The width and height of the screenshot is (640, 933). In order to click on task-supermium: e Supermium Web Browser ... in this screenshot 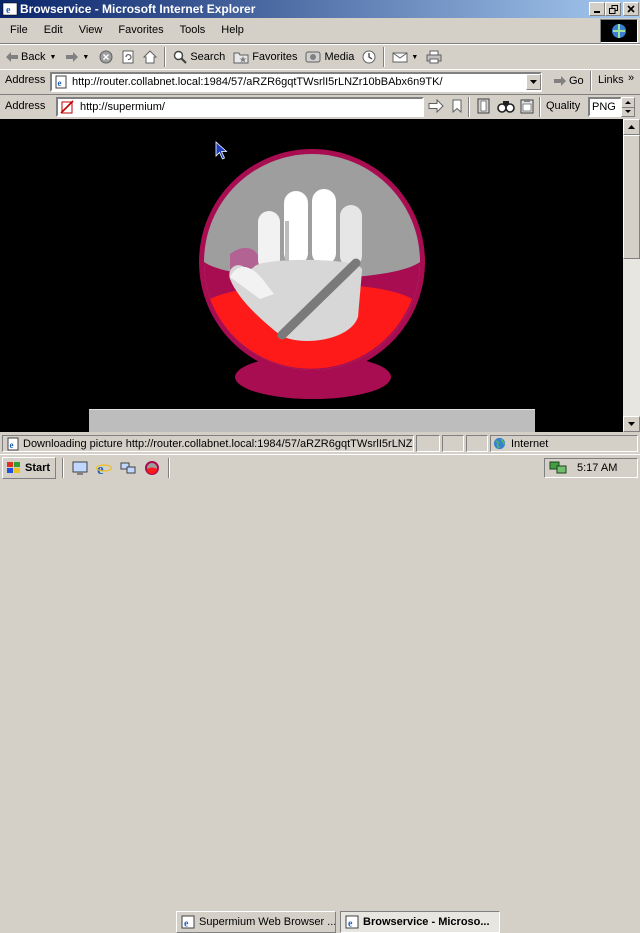, I will do `click(256, 922)`.